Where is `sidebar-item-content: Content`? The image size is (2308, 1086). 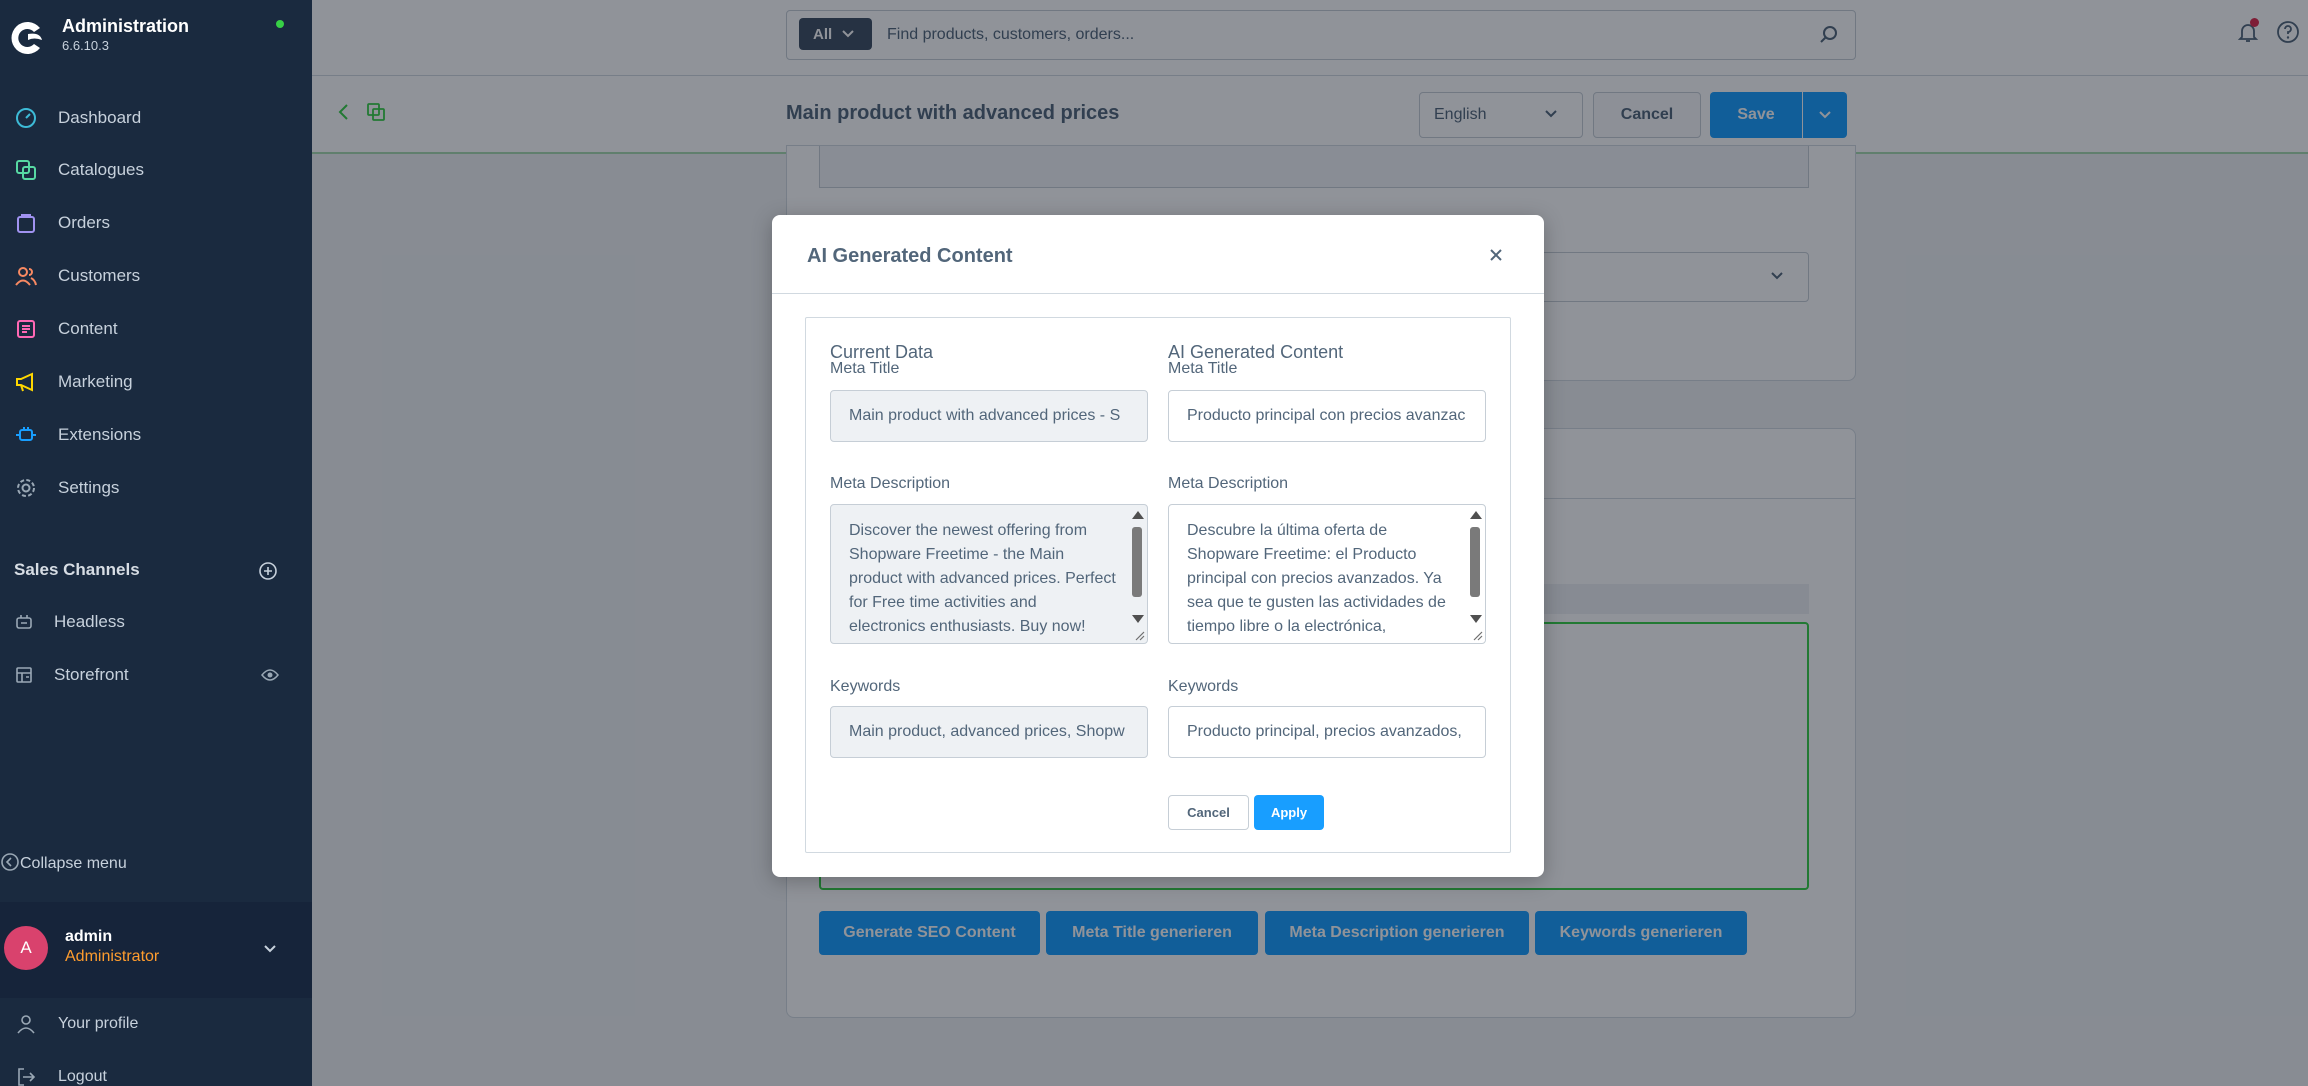 sidebar-item-content: Content is located at coordinates (156, 329).